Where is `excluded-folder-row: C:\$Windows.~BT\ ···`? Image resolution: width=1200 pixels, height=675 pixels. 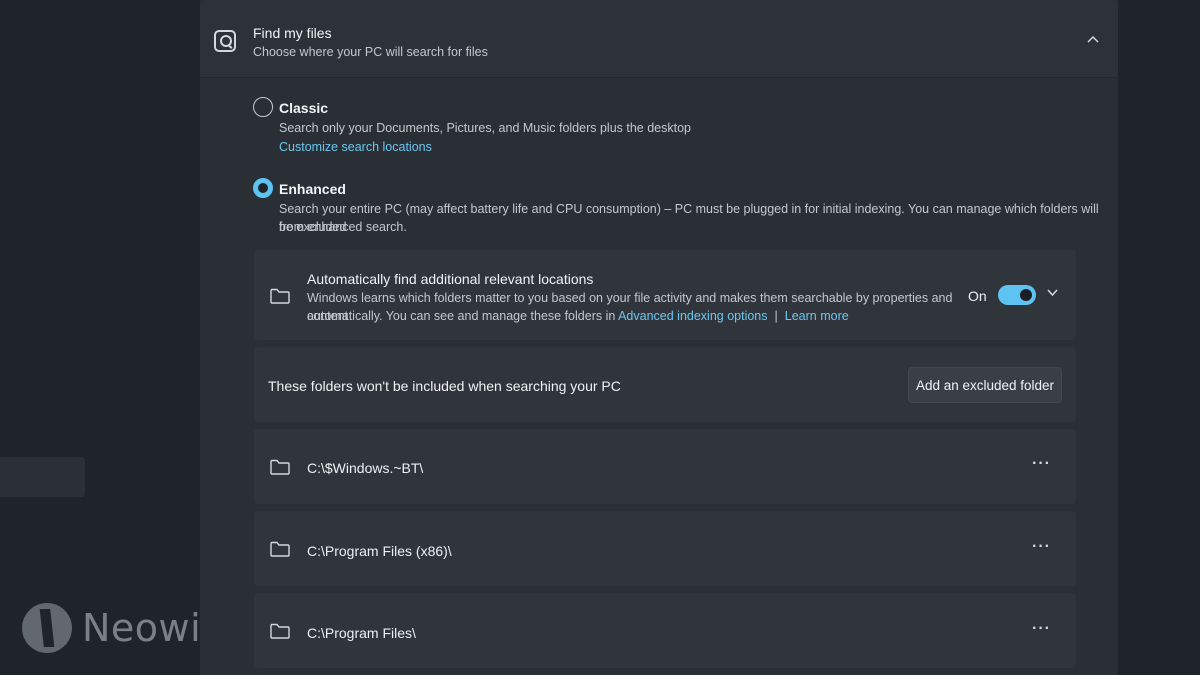
excluded-folder-row: C:\$Windows.~BT\ ··· is located at coordinates (665, 466).